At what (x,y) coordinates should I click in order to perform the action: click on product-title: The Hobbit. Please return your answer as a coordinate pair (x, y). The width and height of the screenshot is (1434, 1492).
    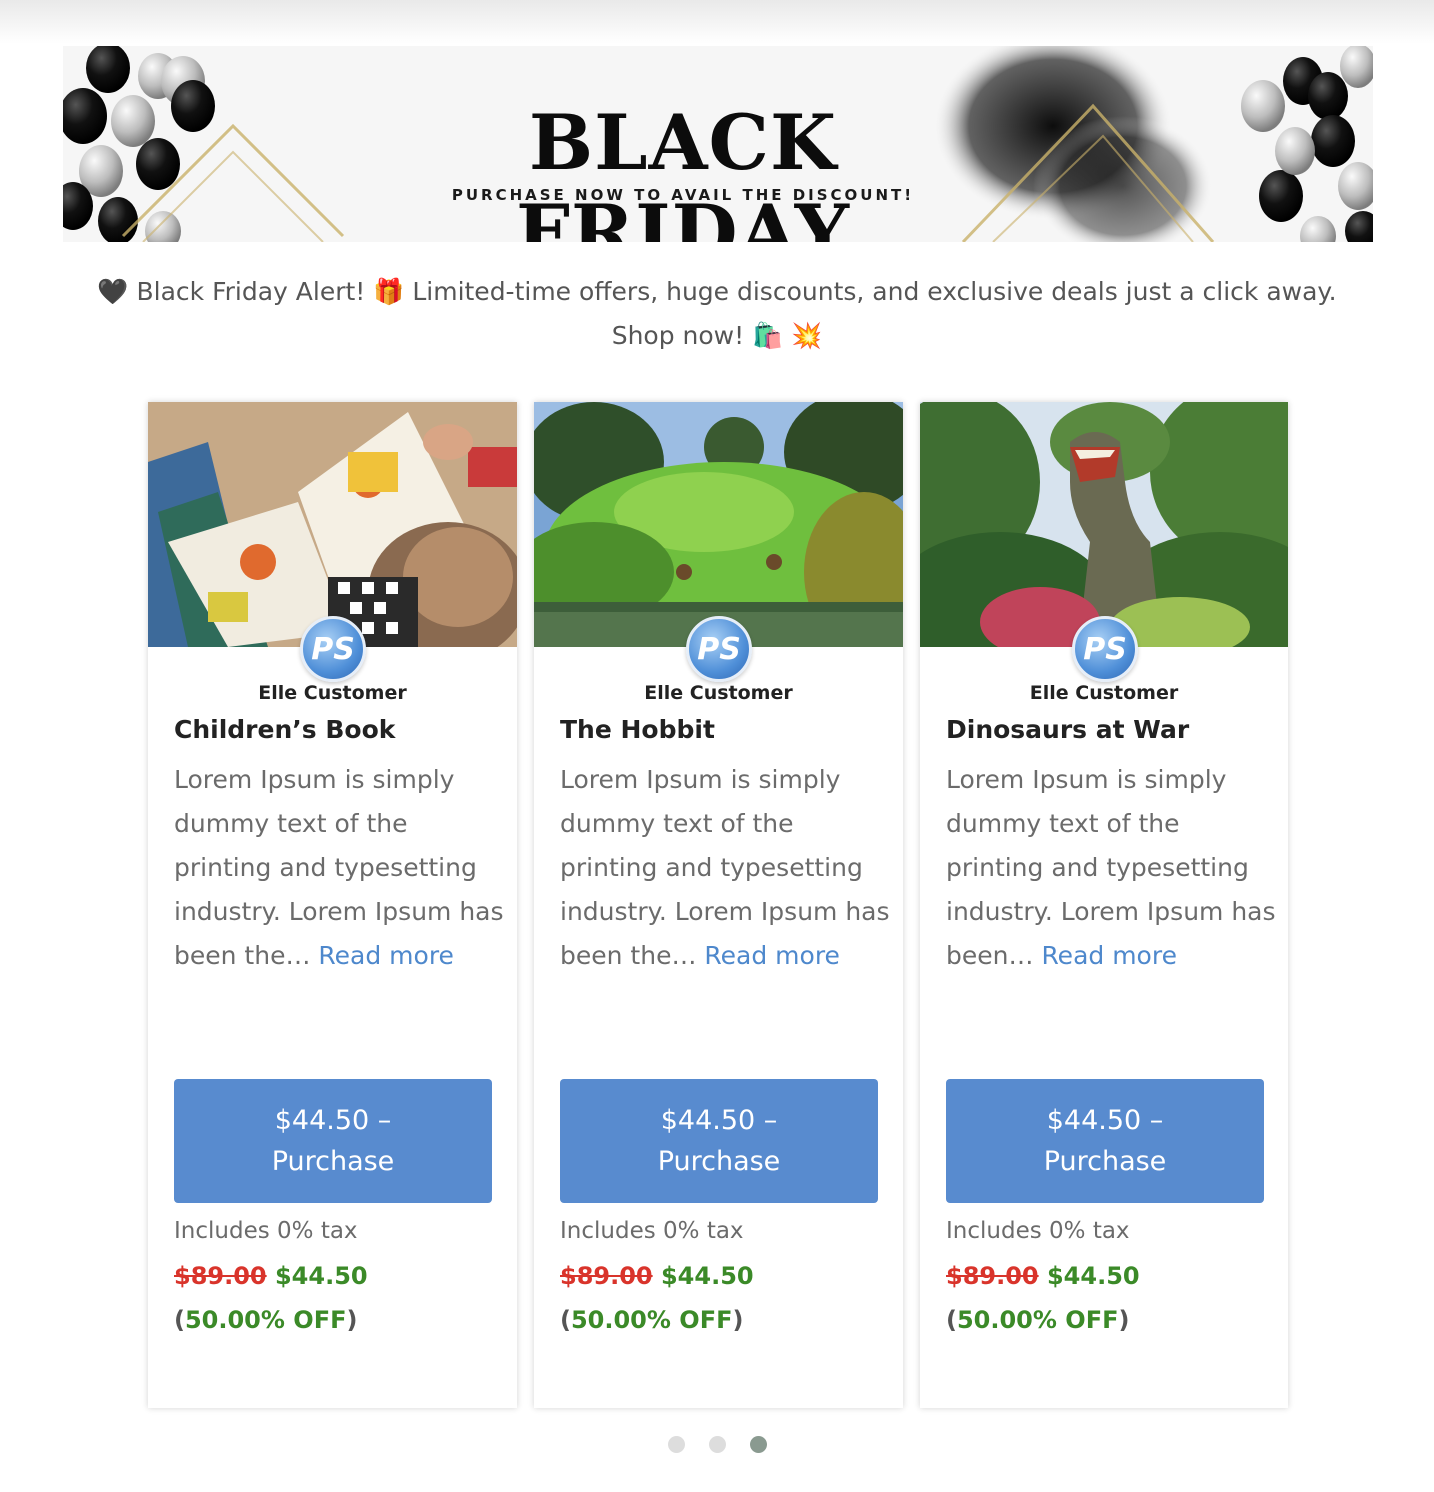
    Looking at the image, I should click on (725, 729).